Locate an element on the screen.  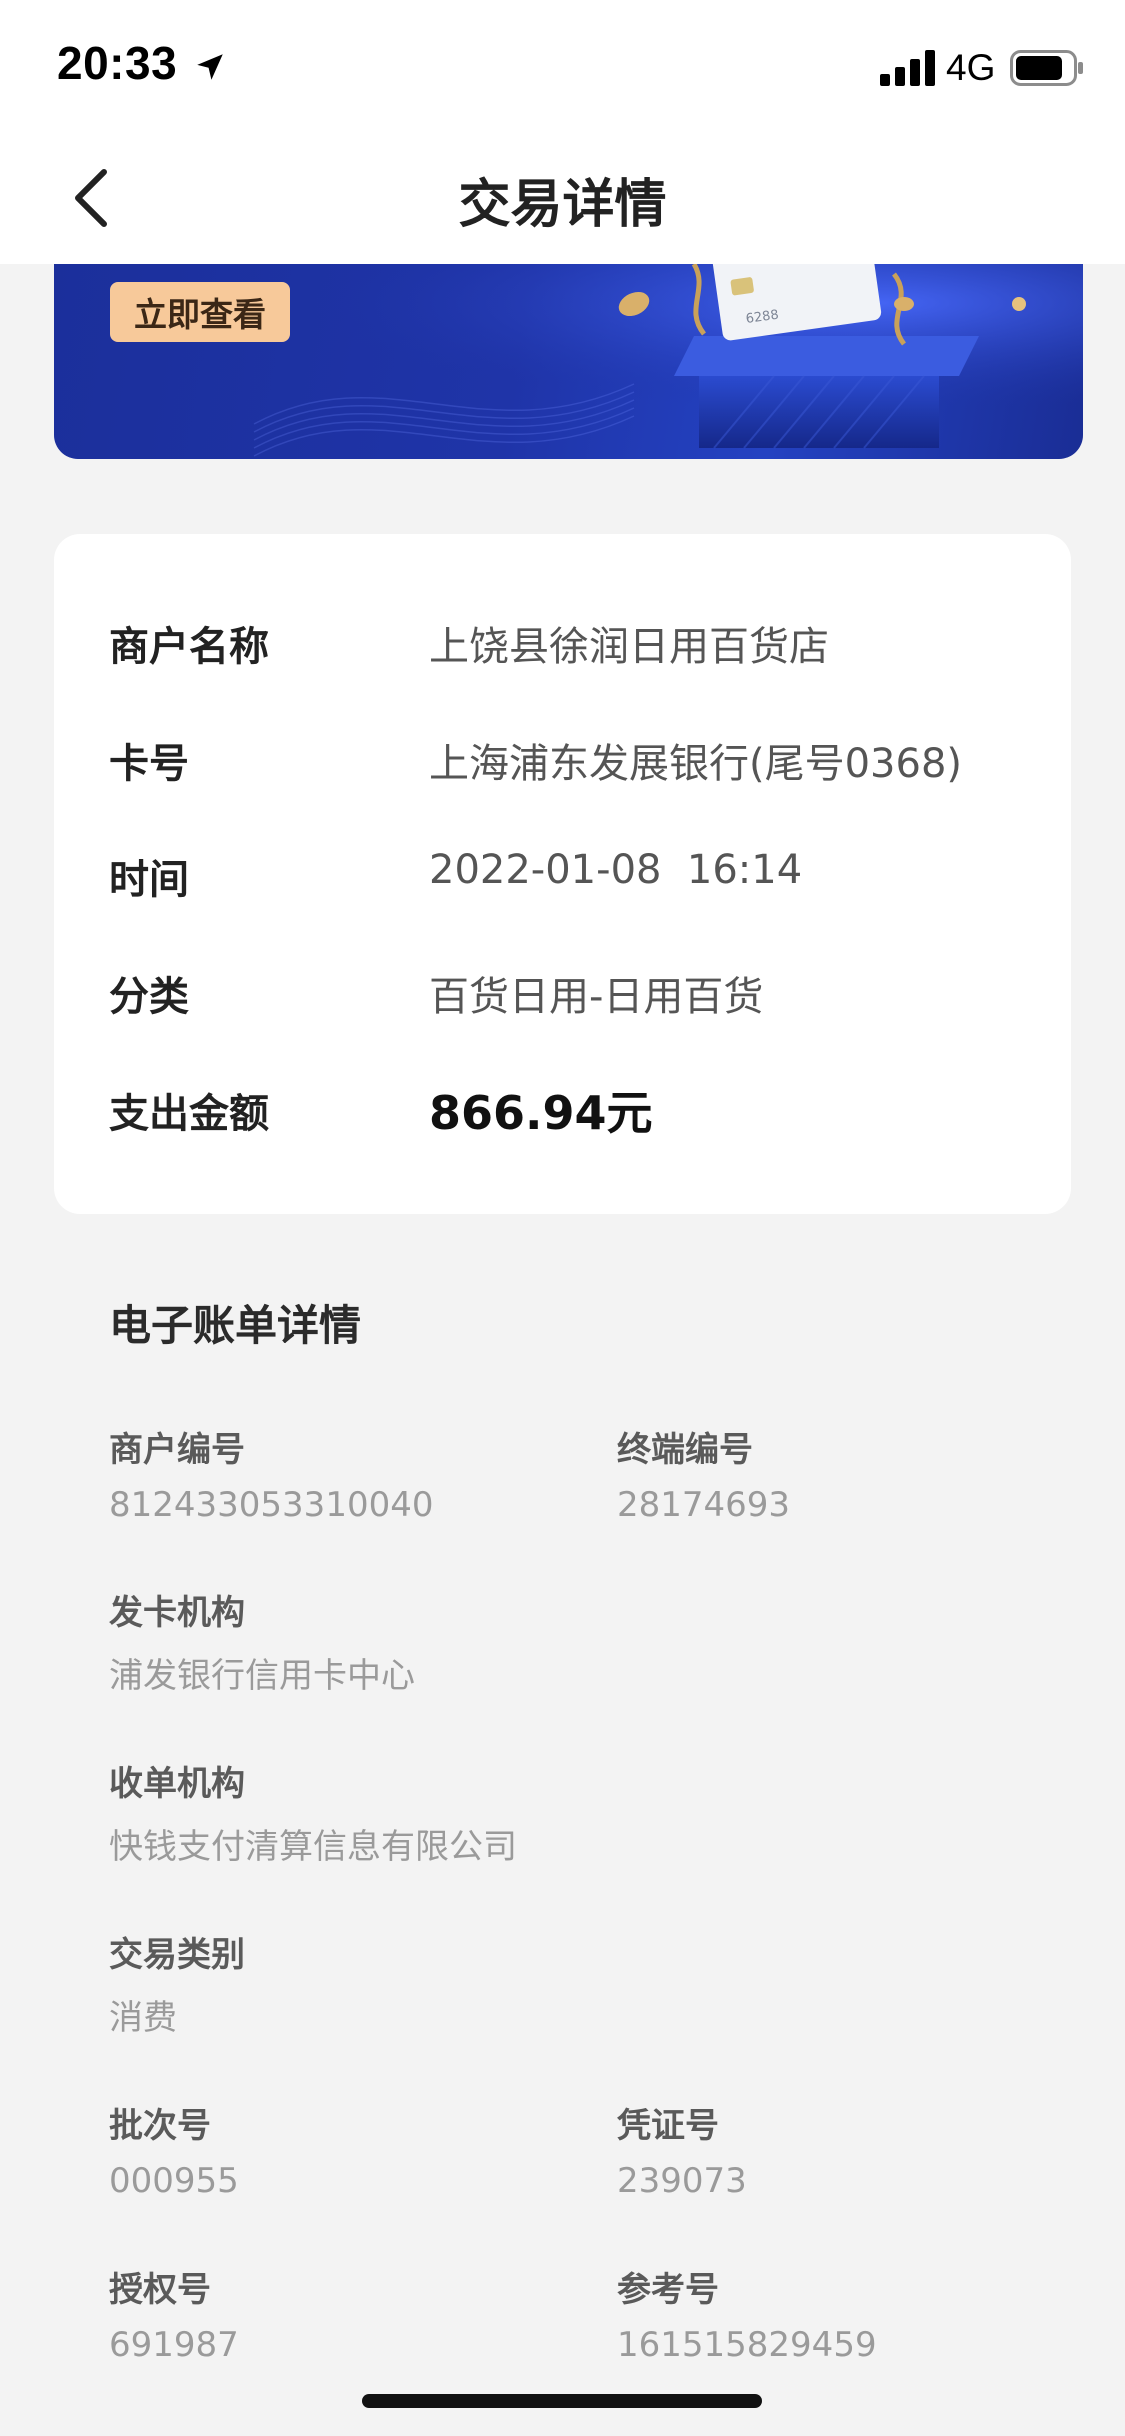
card-number-row: 卡号 上海浦东发展银行(尾号0368) is located at coordinates (562, 761).